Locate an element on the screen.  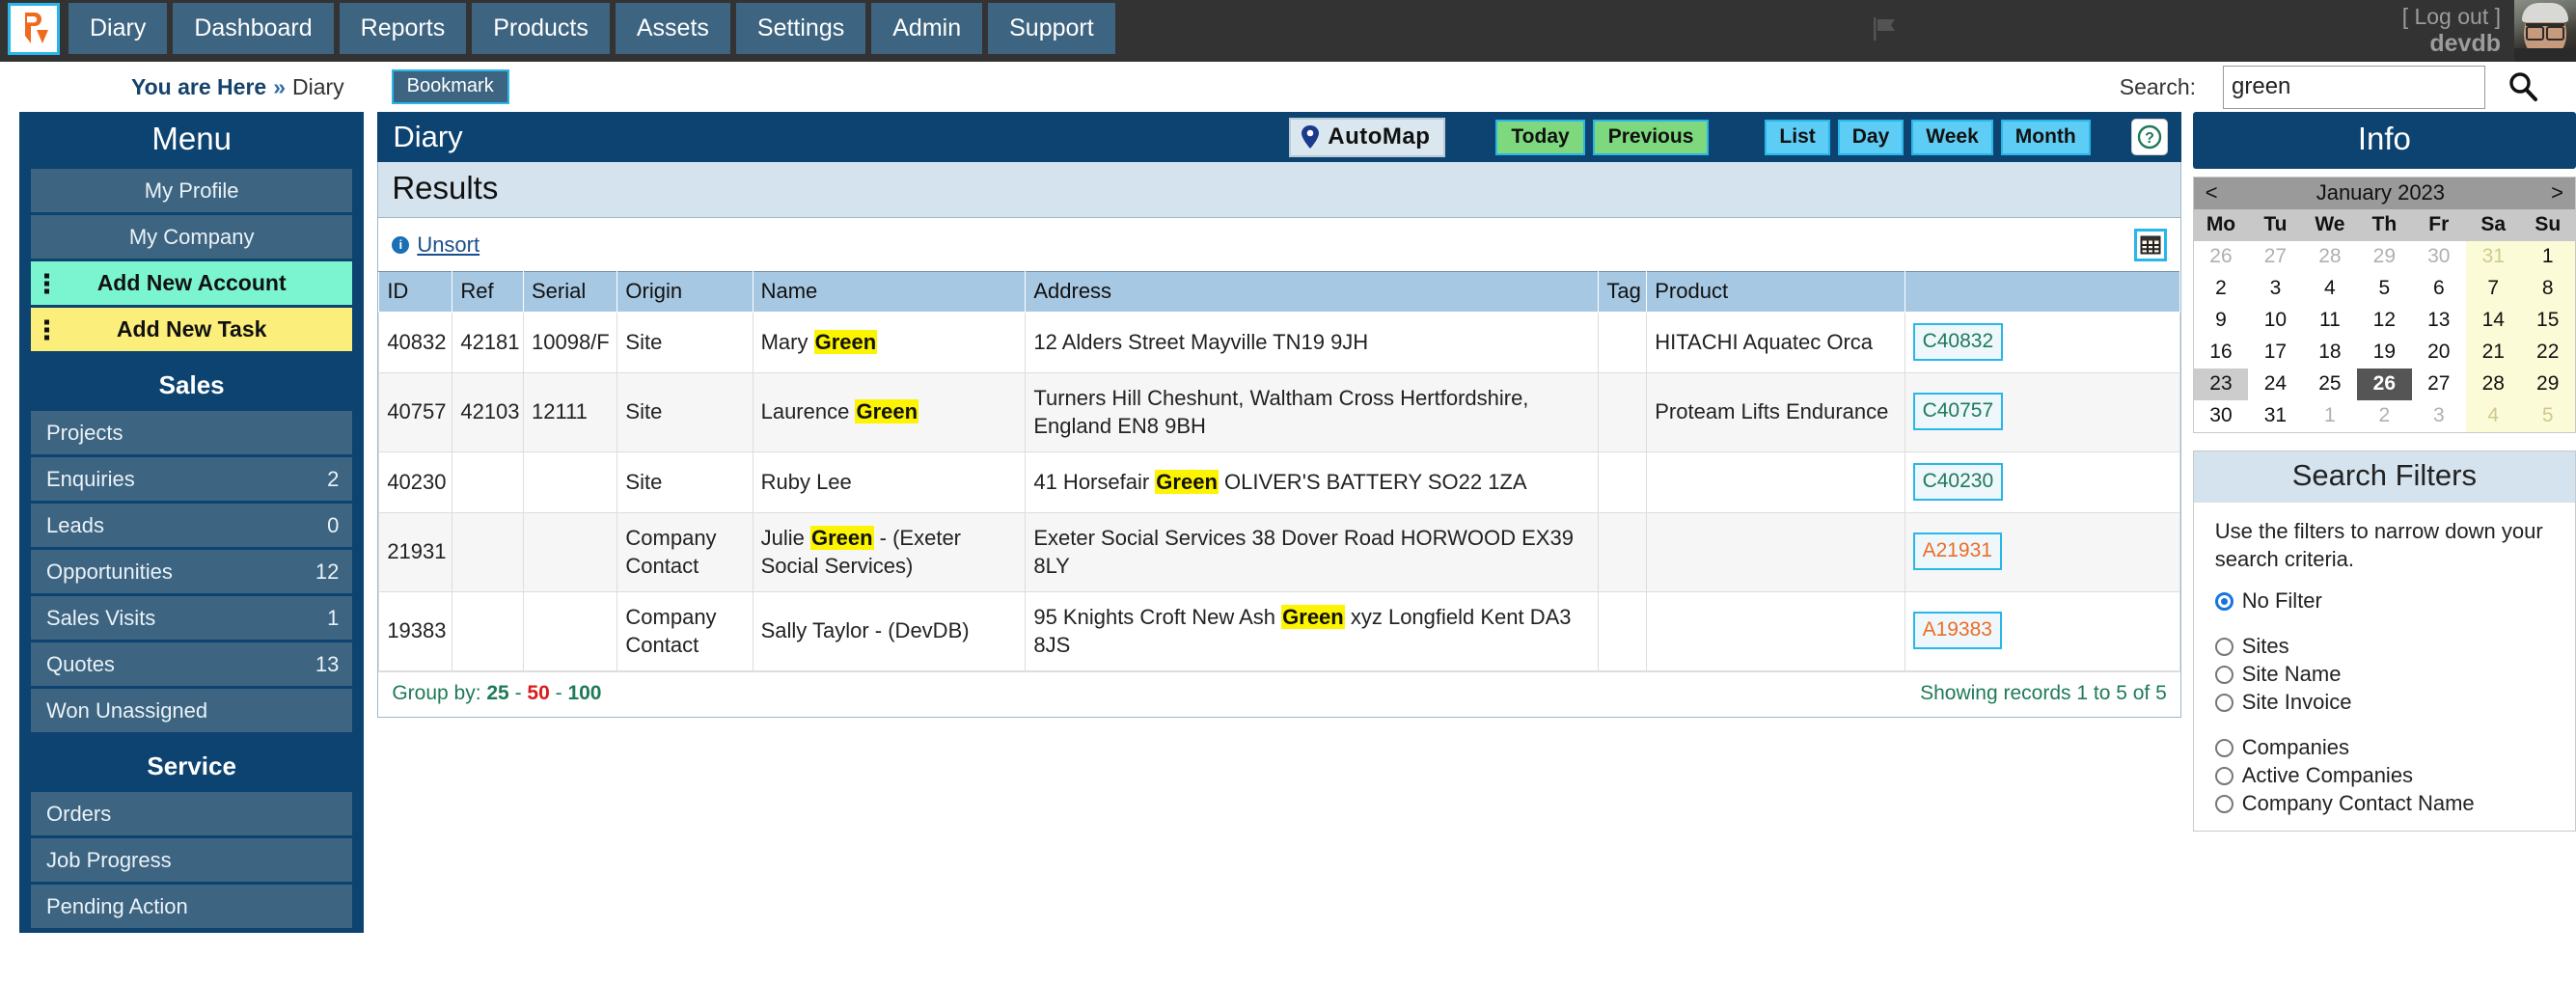
filter-radio-active-companies: Active Companies is located at coordinates (2386, 775).